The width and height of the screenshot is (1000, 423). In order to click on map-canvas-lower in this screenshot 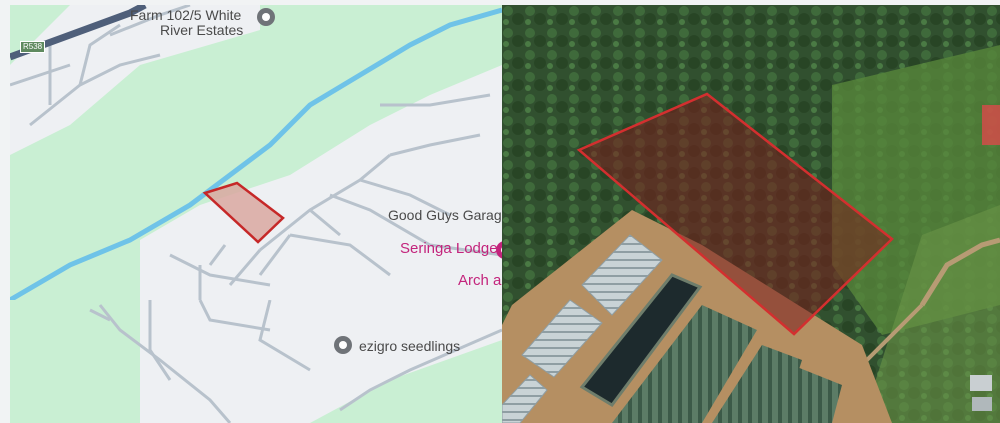, I will do `click(256, 361)`.